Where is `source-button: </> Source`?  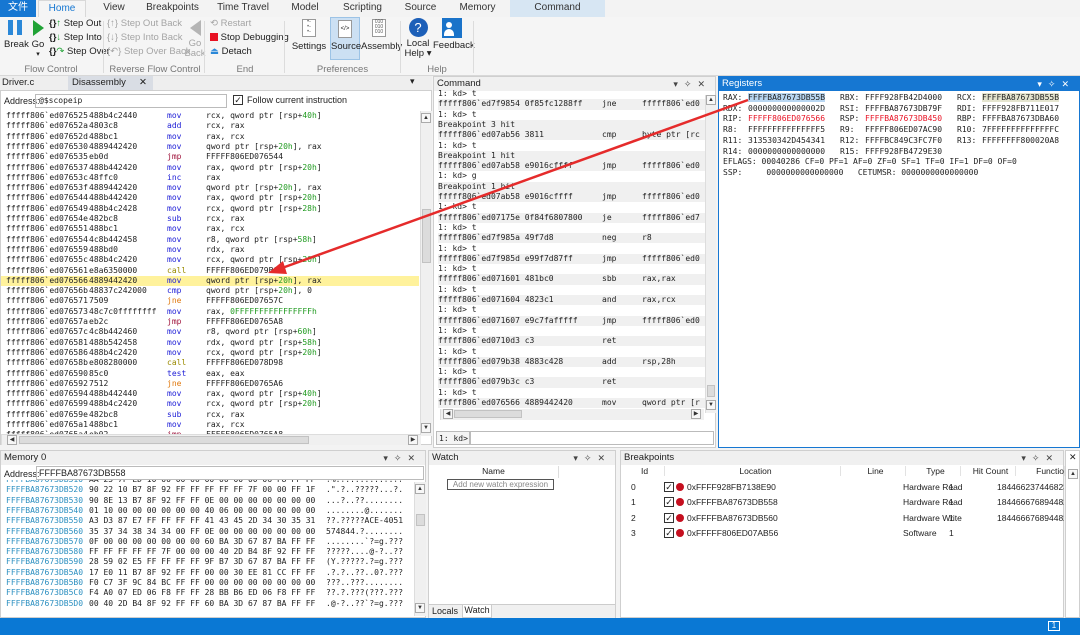
source-button: </> Source is located at coordinates (345, 38).